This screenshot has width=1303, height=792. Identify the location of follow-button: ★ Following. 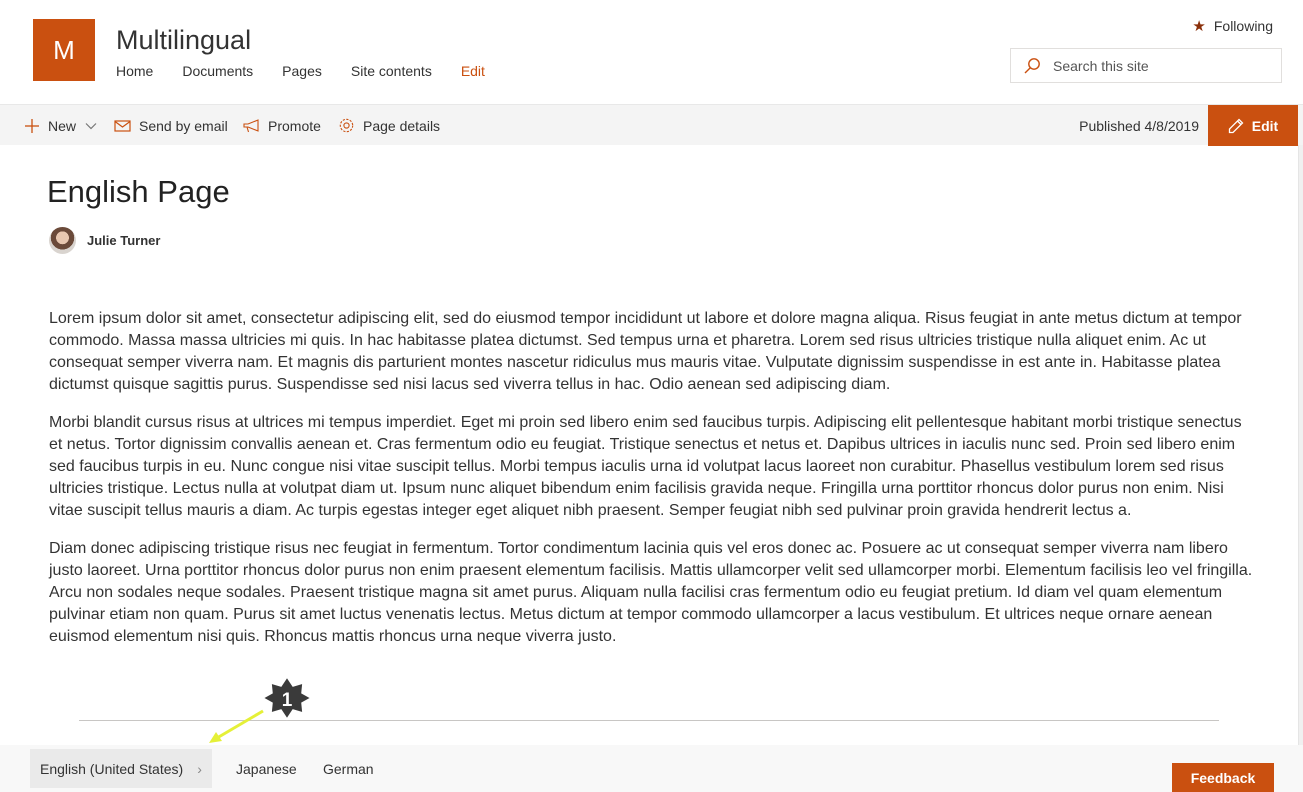
(1232, 26).